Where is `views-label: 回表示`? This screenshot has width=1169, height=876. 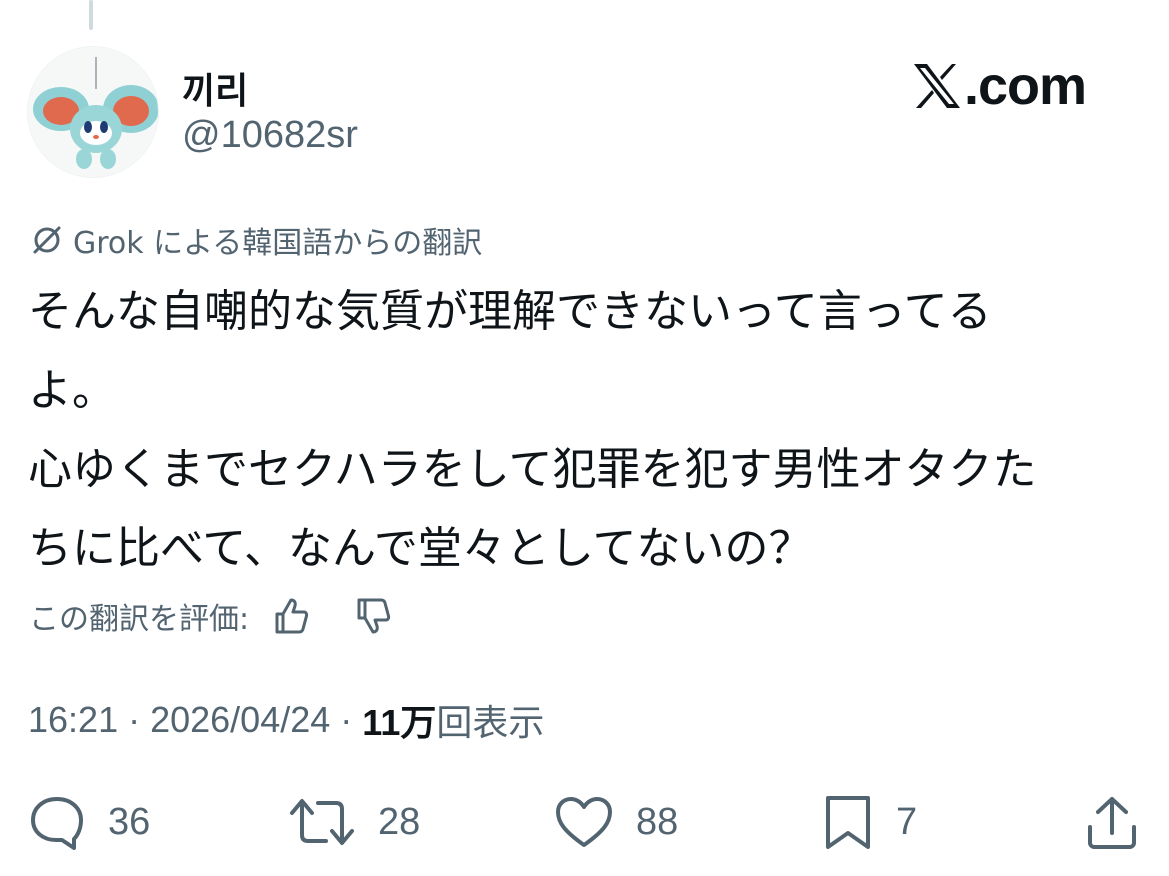 views-label: 回表示 is located at coordinates (490, 722).